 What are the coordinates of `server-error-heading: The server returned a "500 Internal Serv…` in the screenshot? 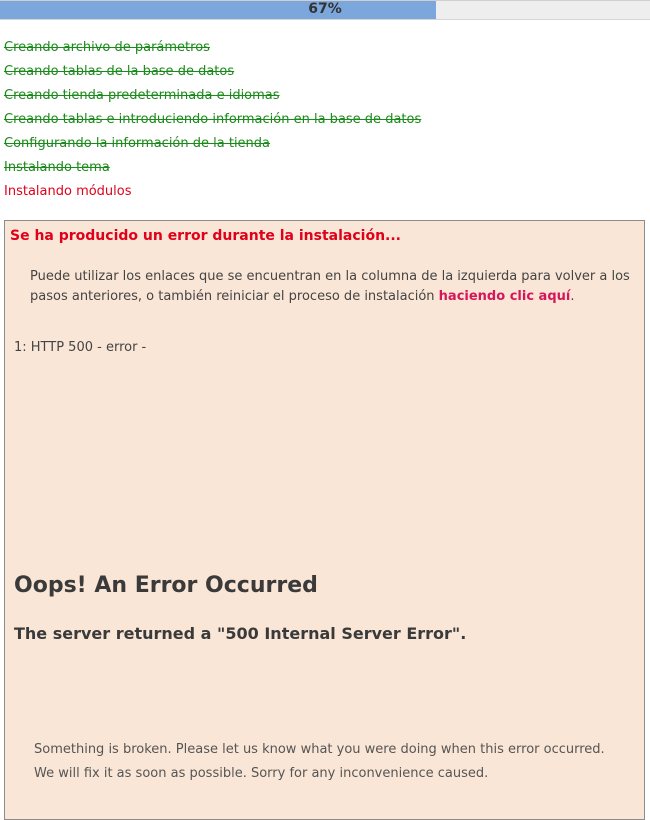 It's located at (240, 633).